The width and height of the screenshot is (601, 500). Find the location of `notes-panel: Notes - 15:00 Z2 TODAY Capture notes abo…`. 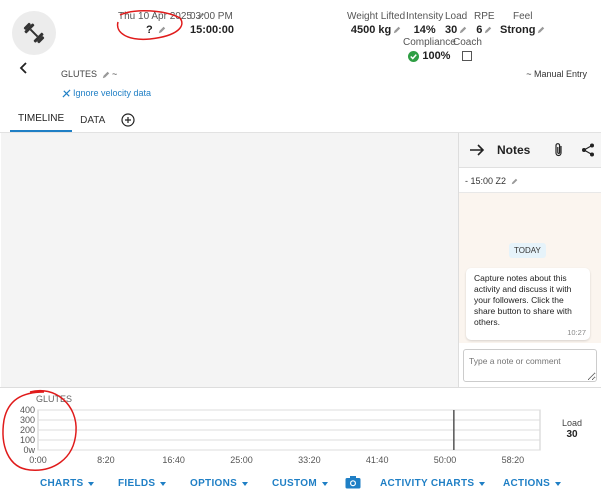

notes-panel: Notes - 15:00 Z2 TODAY Capture notes abo… is located at coordinates (529, 260).